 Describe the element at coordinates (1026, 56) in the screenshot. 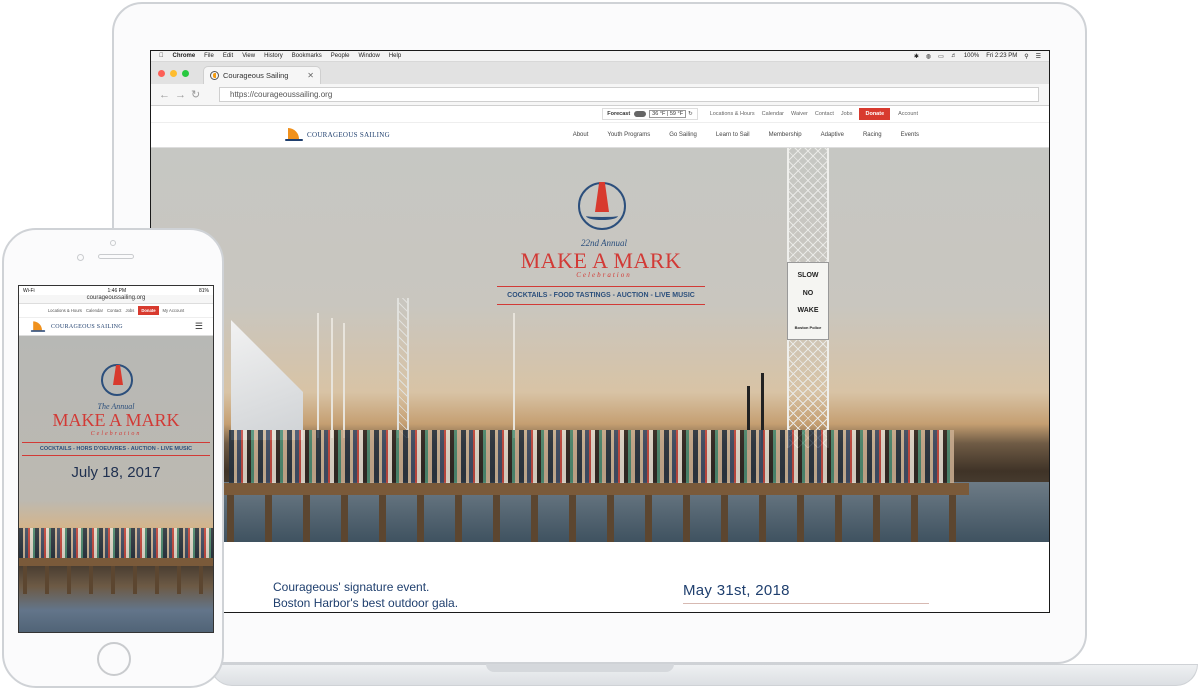

I see `spotlight-icon: ⚲` at that location.